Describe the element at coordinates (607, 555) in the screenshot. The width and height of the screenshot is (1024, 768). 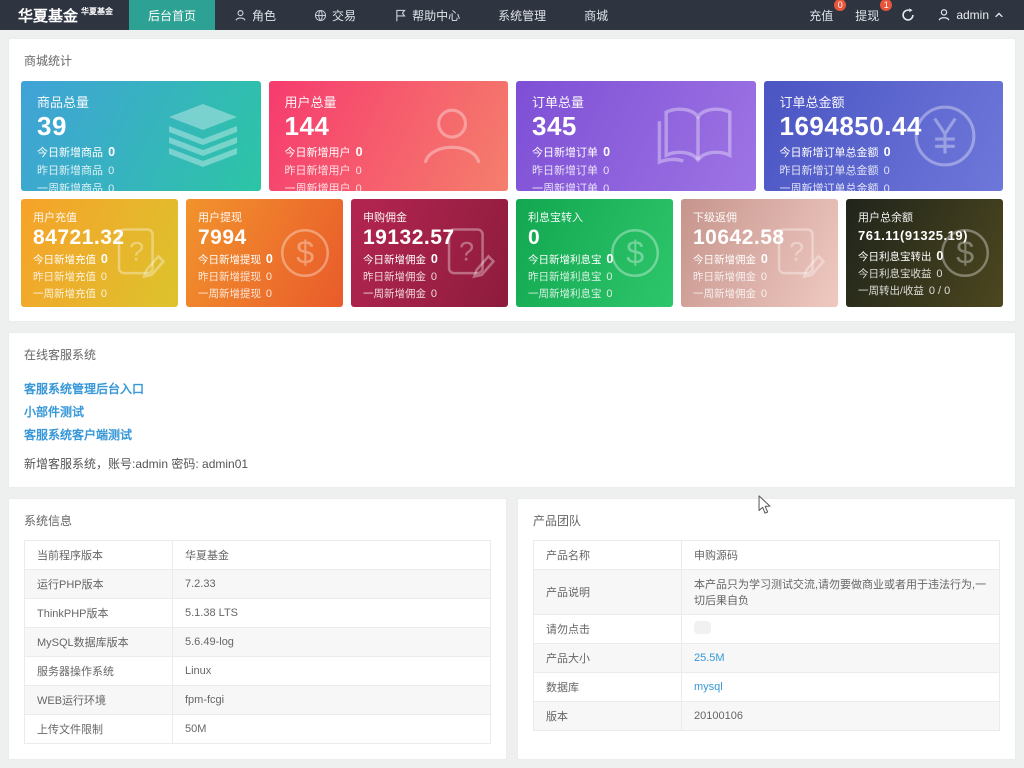
I see `table-label: 产品名称` at that location.